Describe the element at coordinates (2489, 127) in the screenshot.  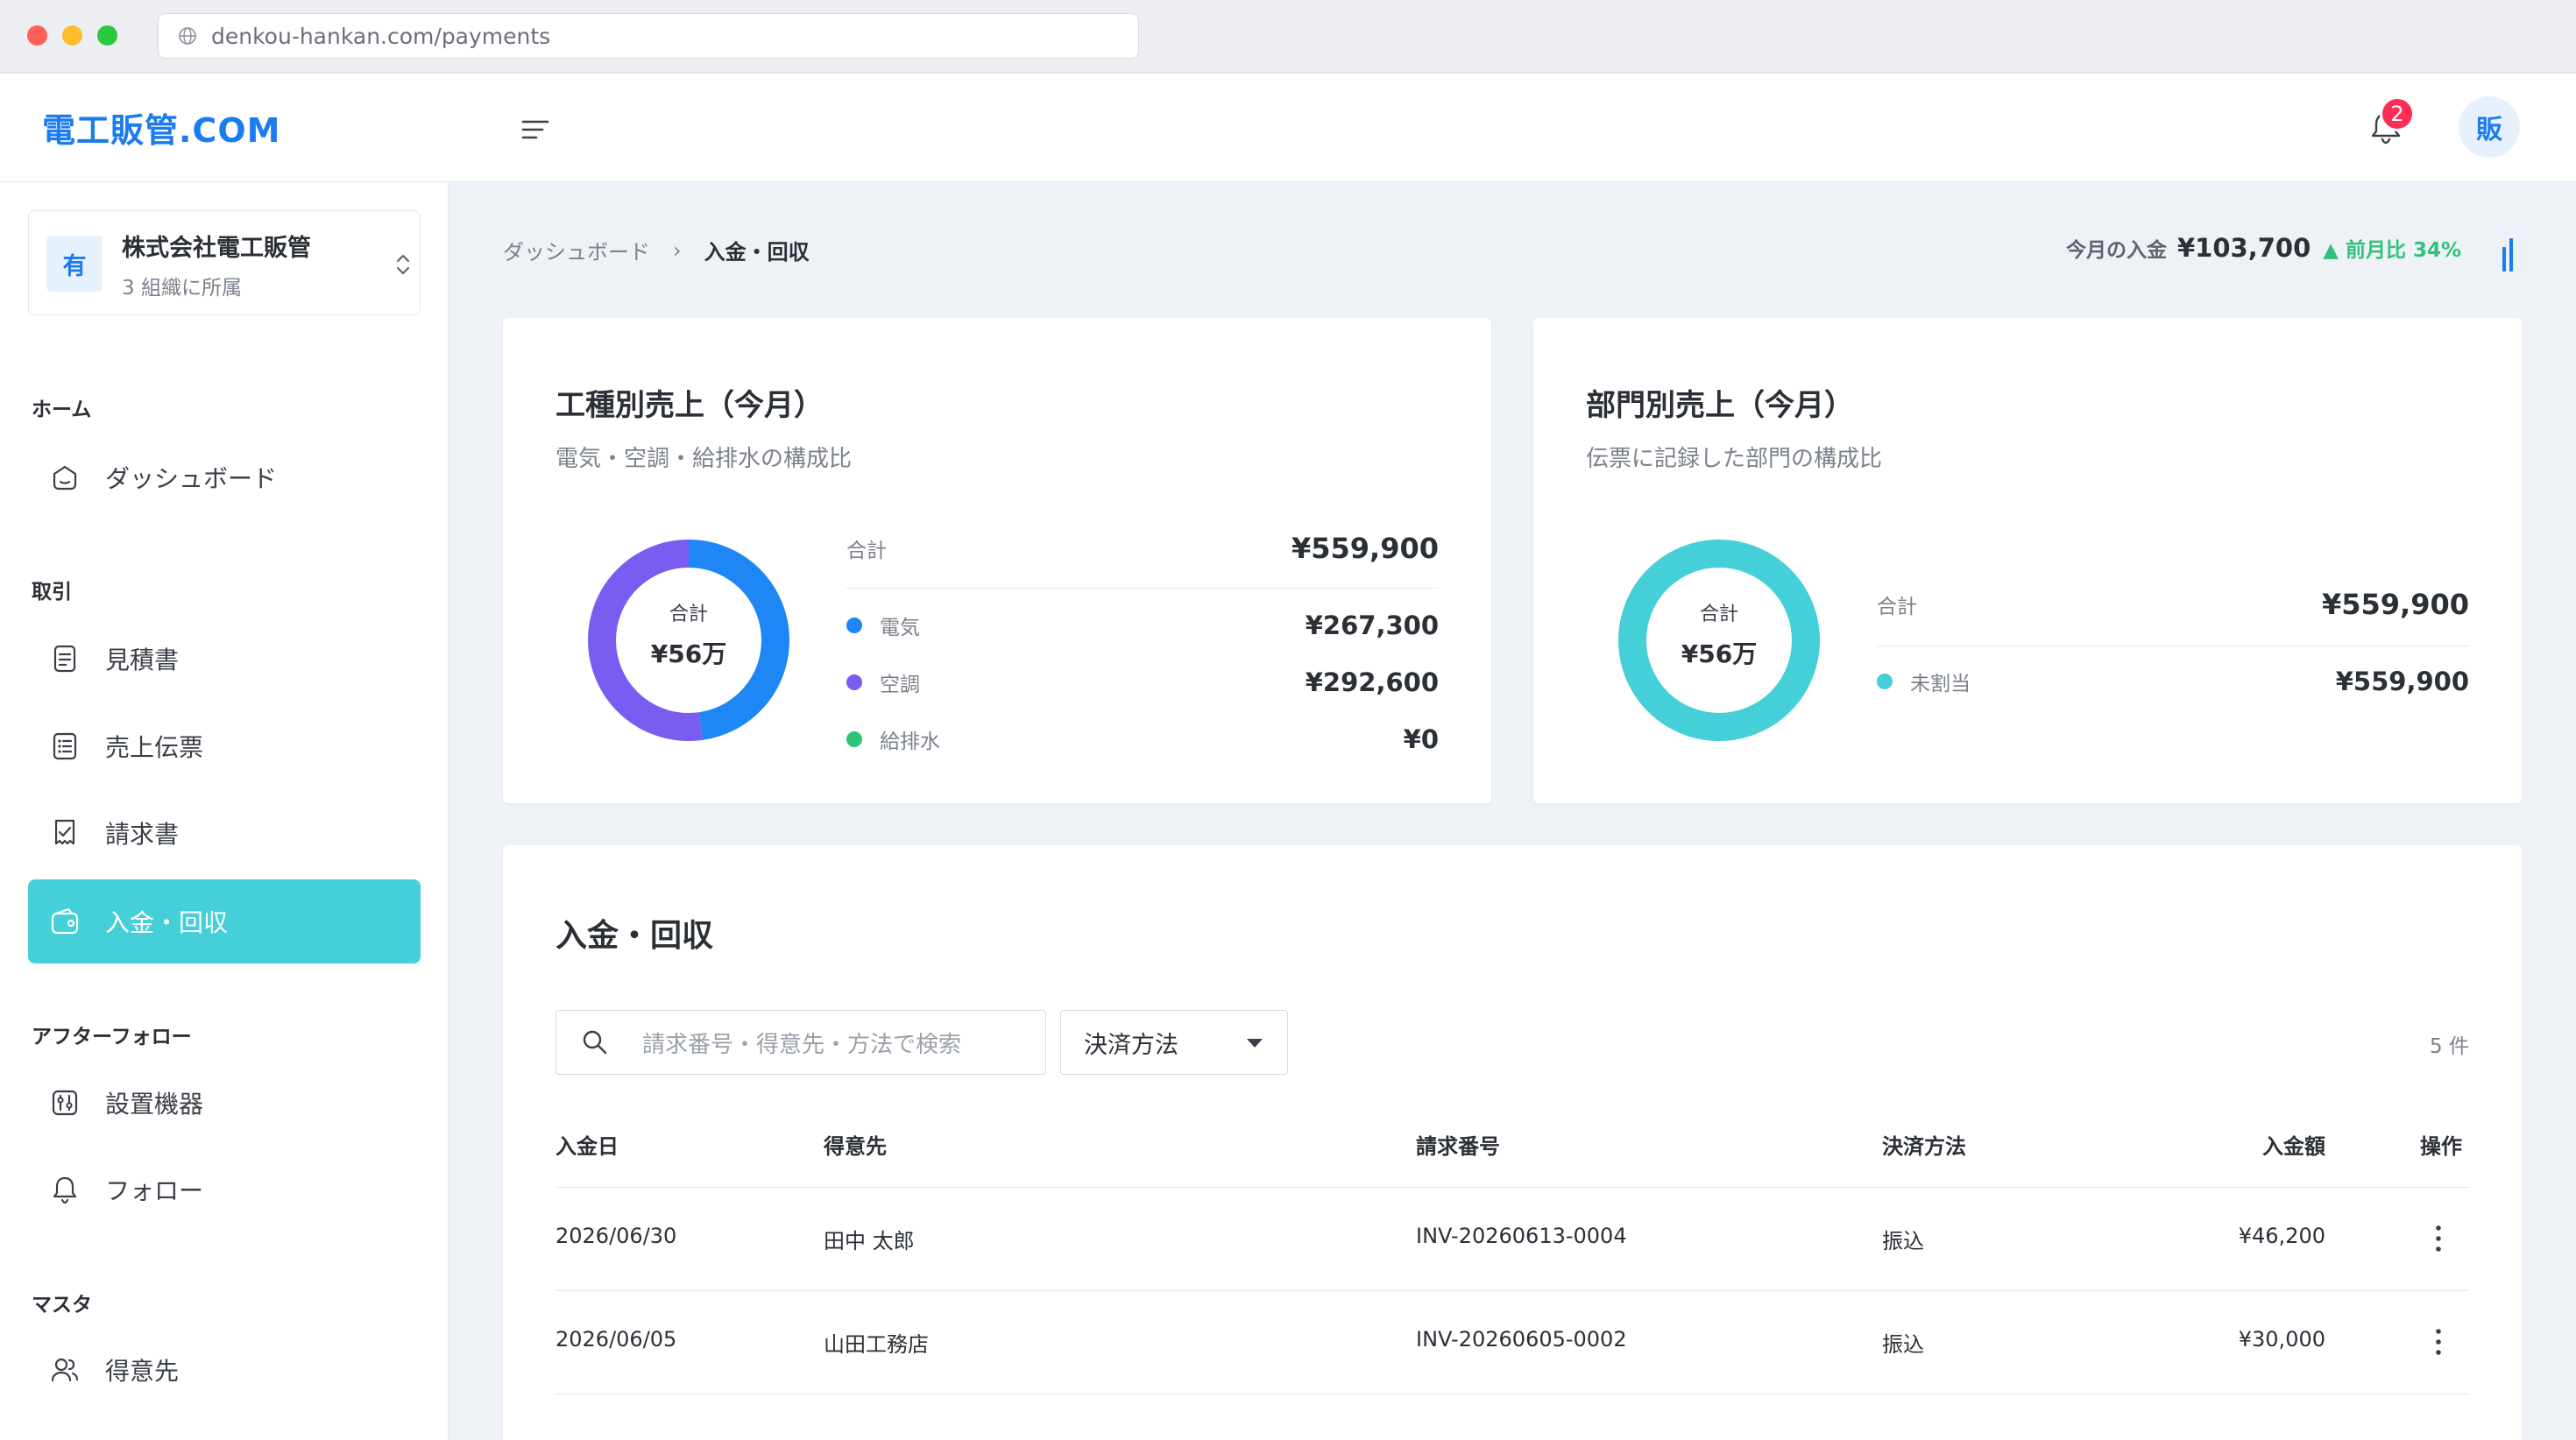
I see `user-avatar: 販` at that location.